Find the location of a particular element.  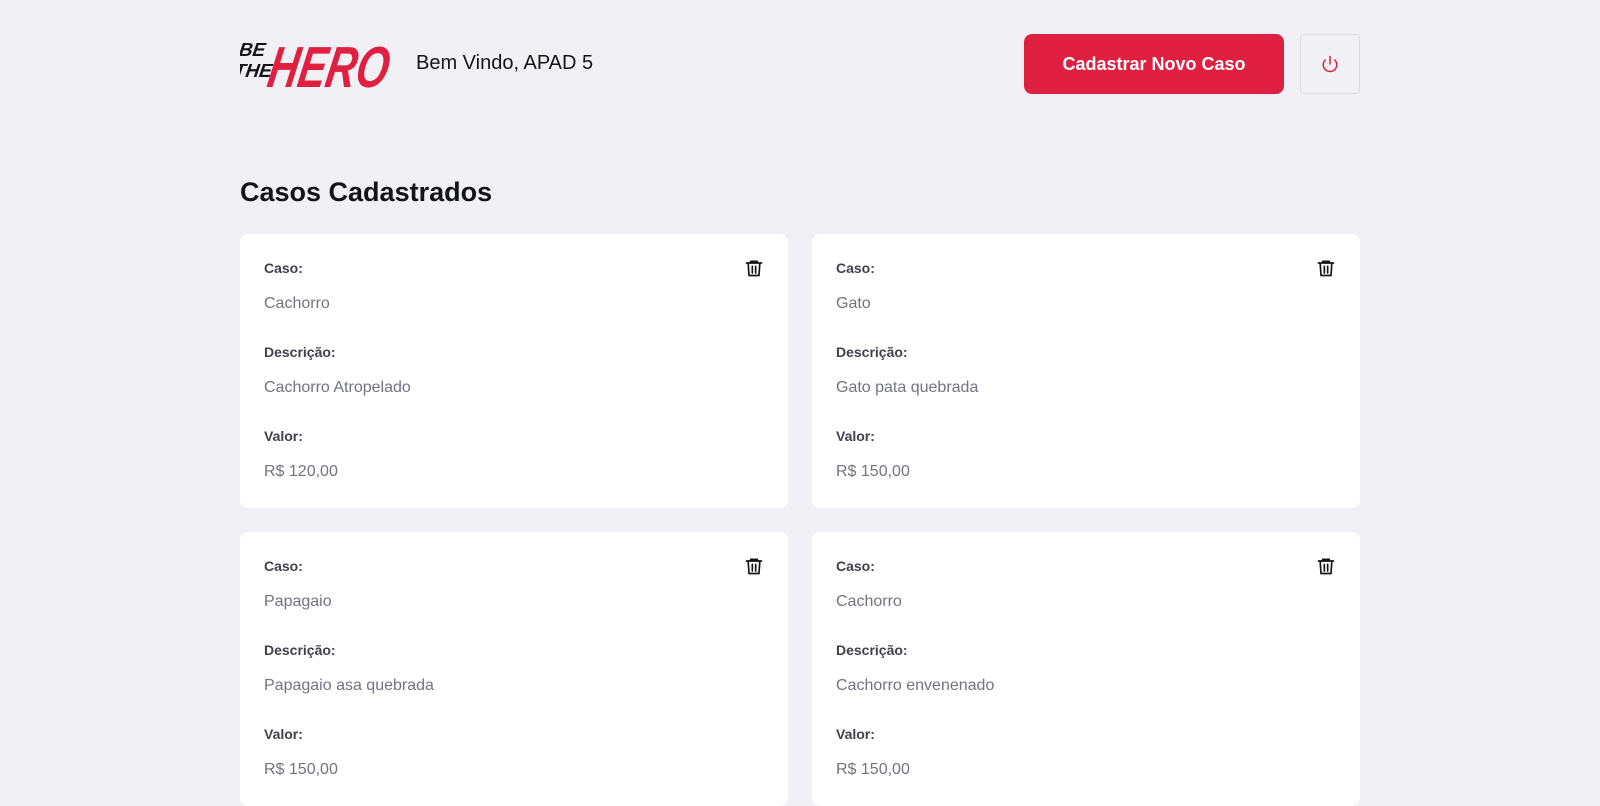

case-description: Cachorro envenenado is located at coordinates (915, 685).